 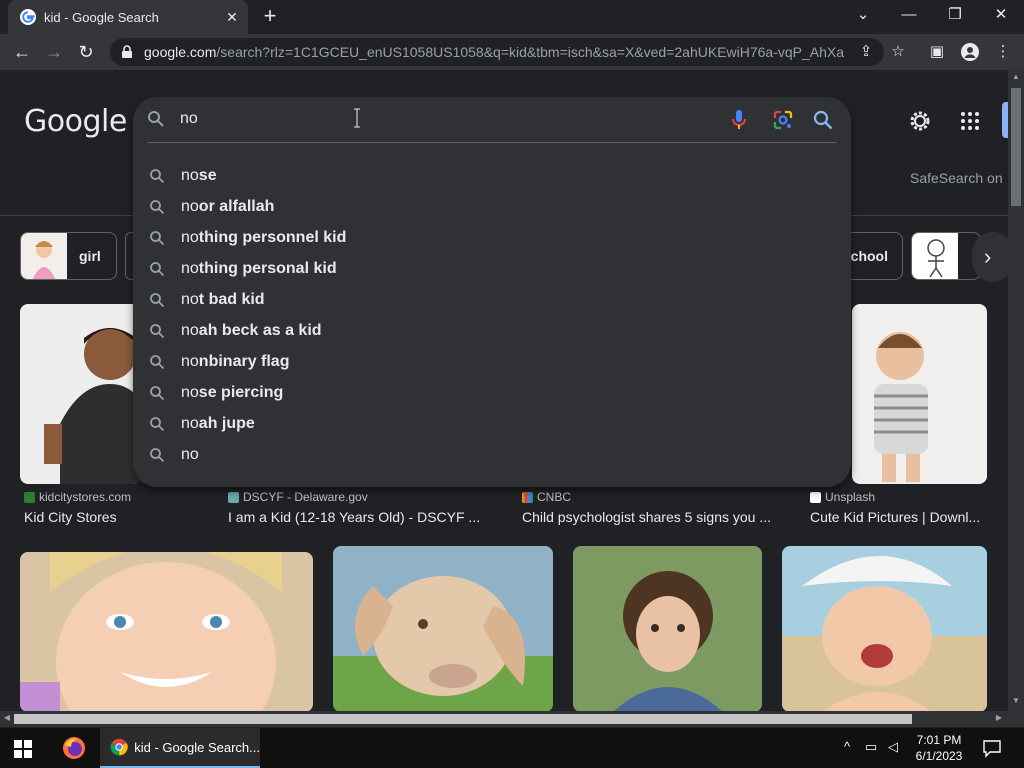 I want to click on source-text: Unsplash, so click(x=850, y=497).